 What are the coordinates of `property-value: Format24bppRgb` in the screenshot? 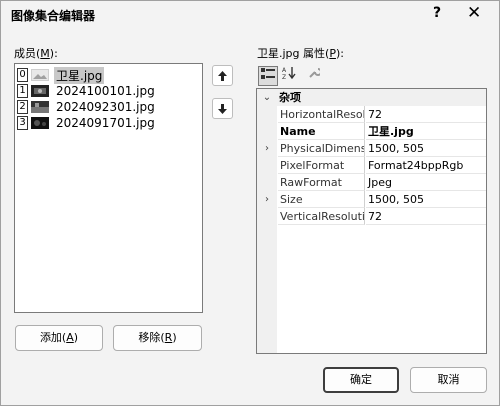 It's located at (426, 165).